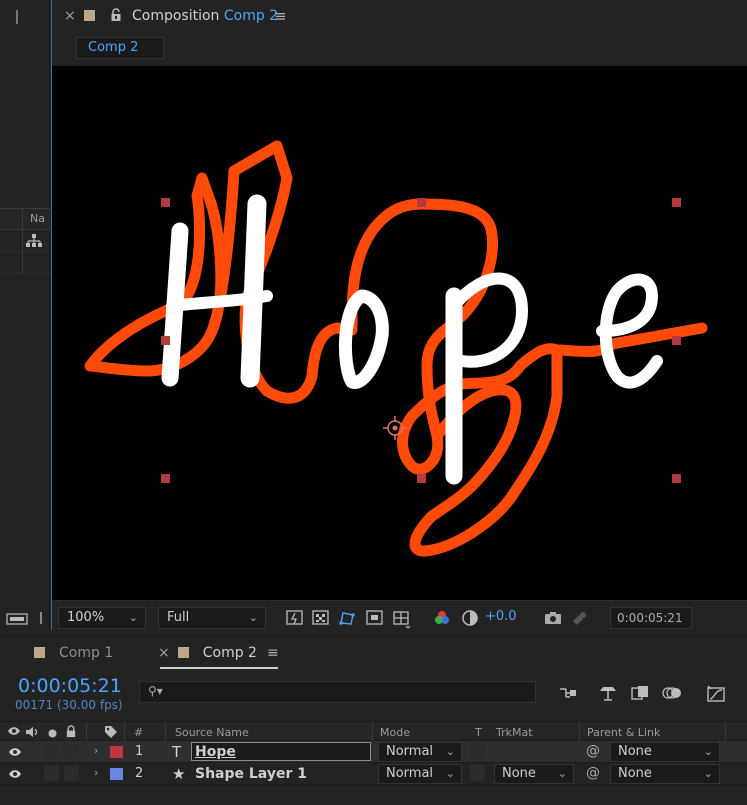 This screenshot has width=747, height=805. Describe the element at coordinates (635, 773) in the screenshot. I see `parent-value: None` at that location.